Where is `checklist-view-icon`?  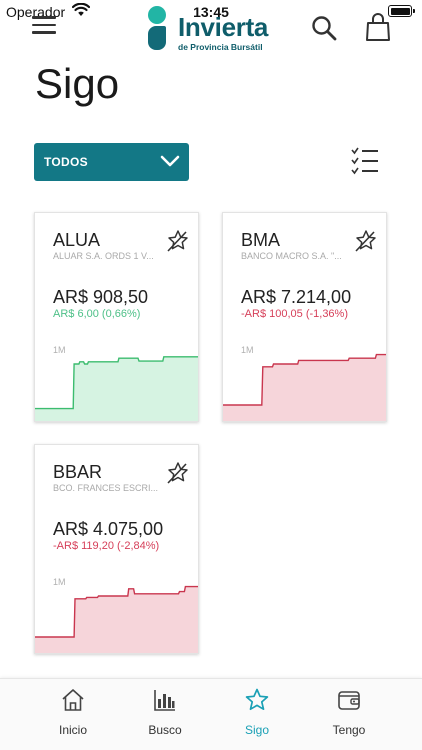
checklist-view-icon is located at coordinates (365, 161).